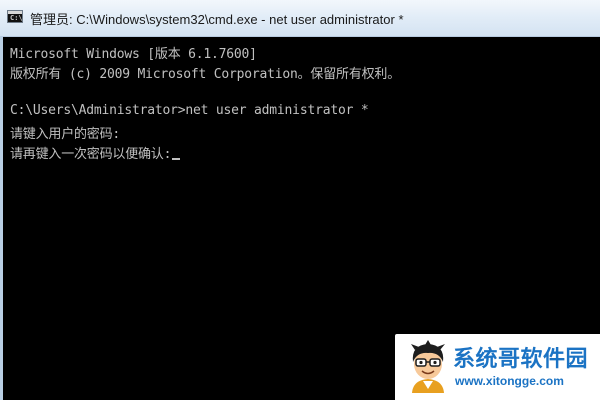 This screenshot has width=600, height=400. I want to click on cmd-icon: C:\, so click(15, 16).